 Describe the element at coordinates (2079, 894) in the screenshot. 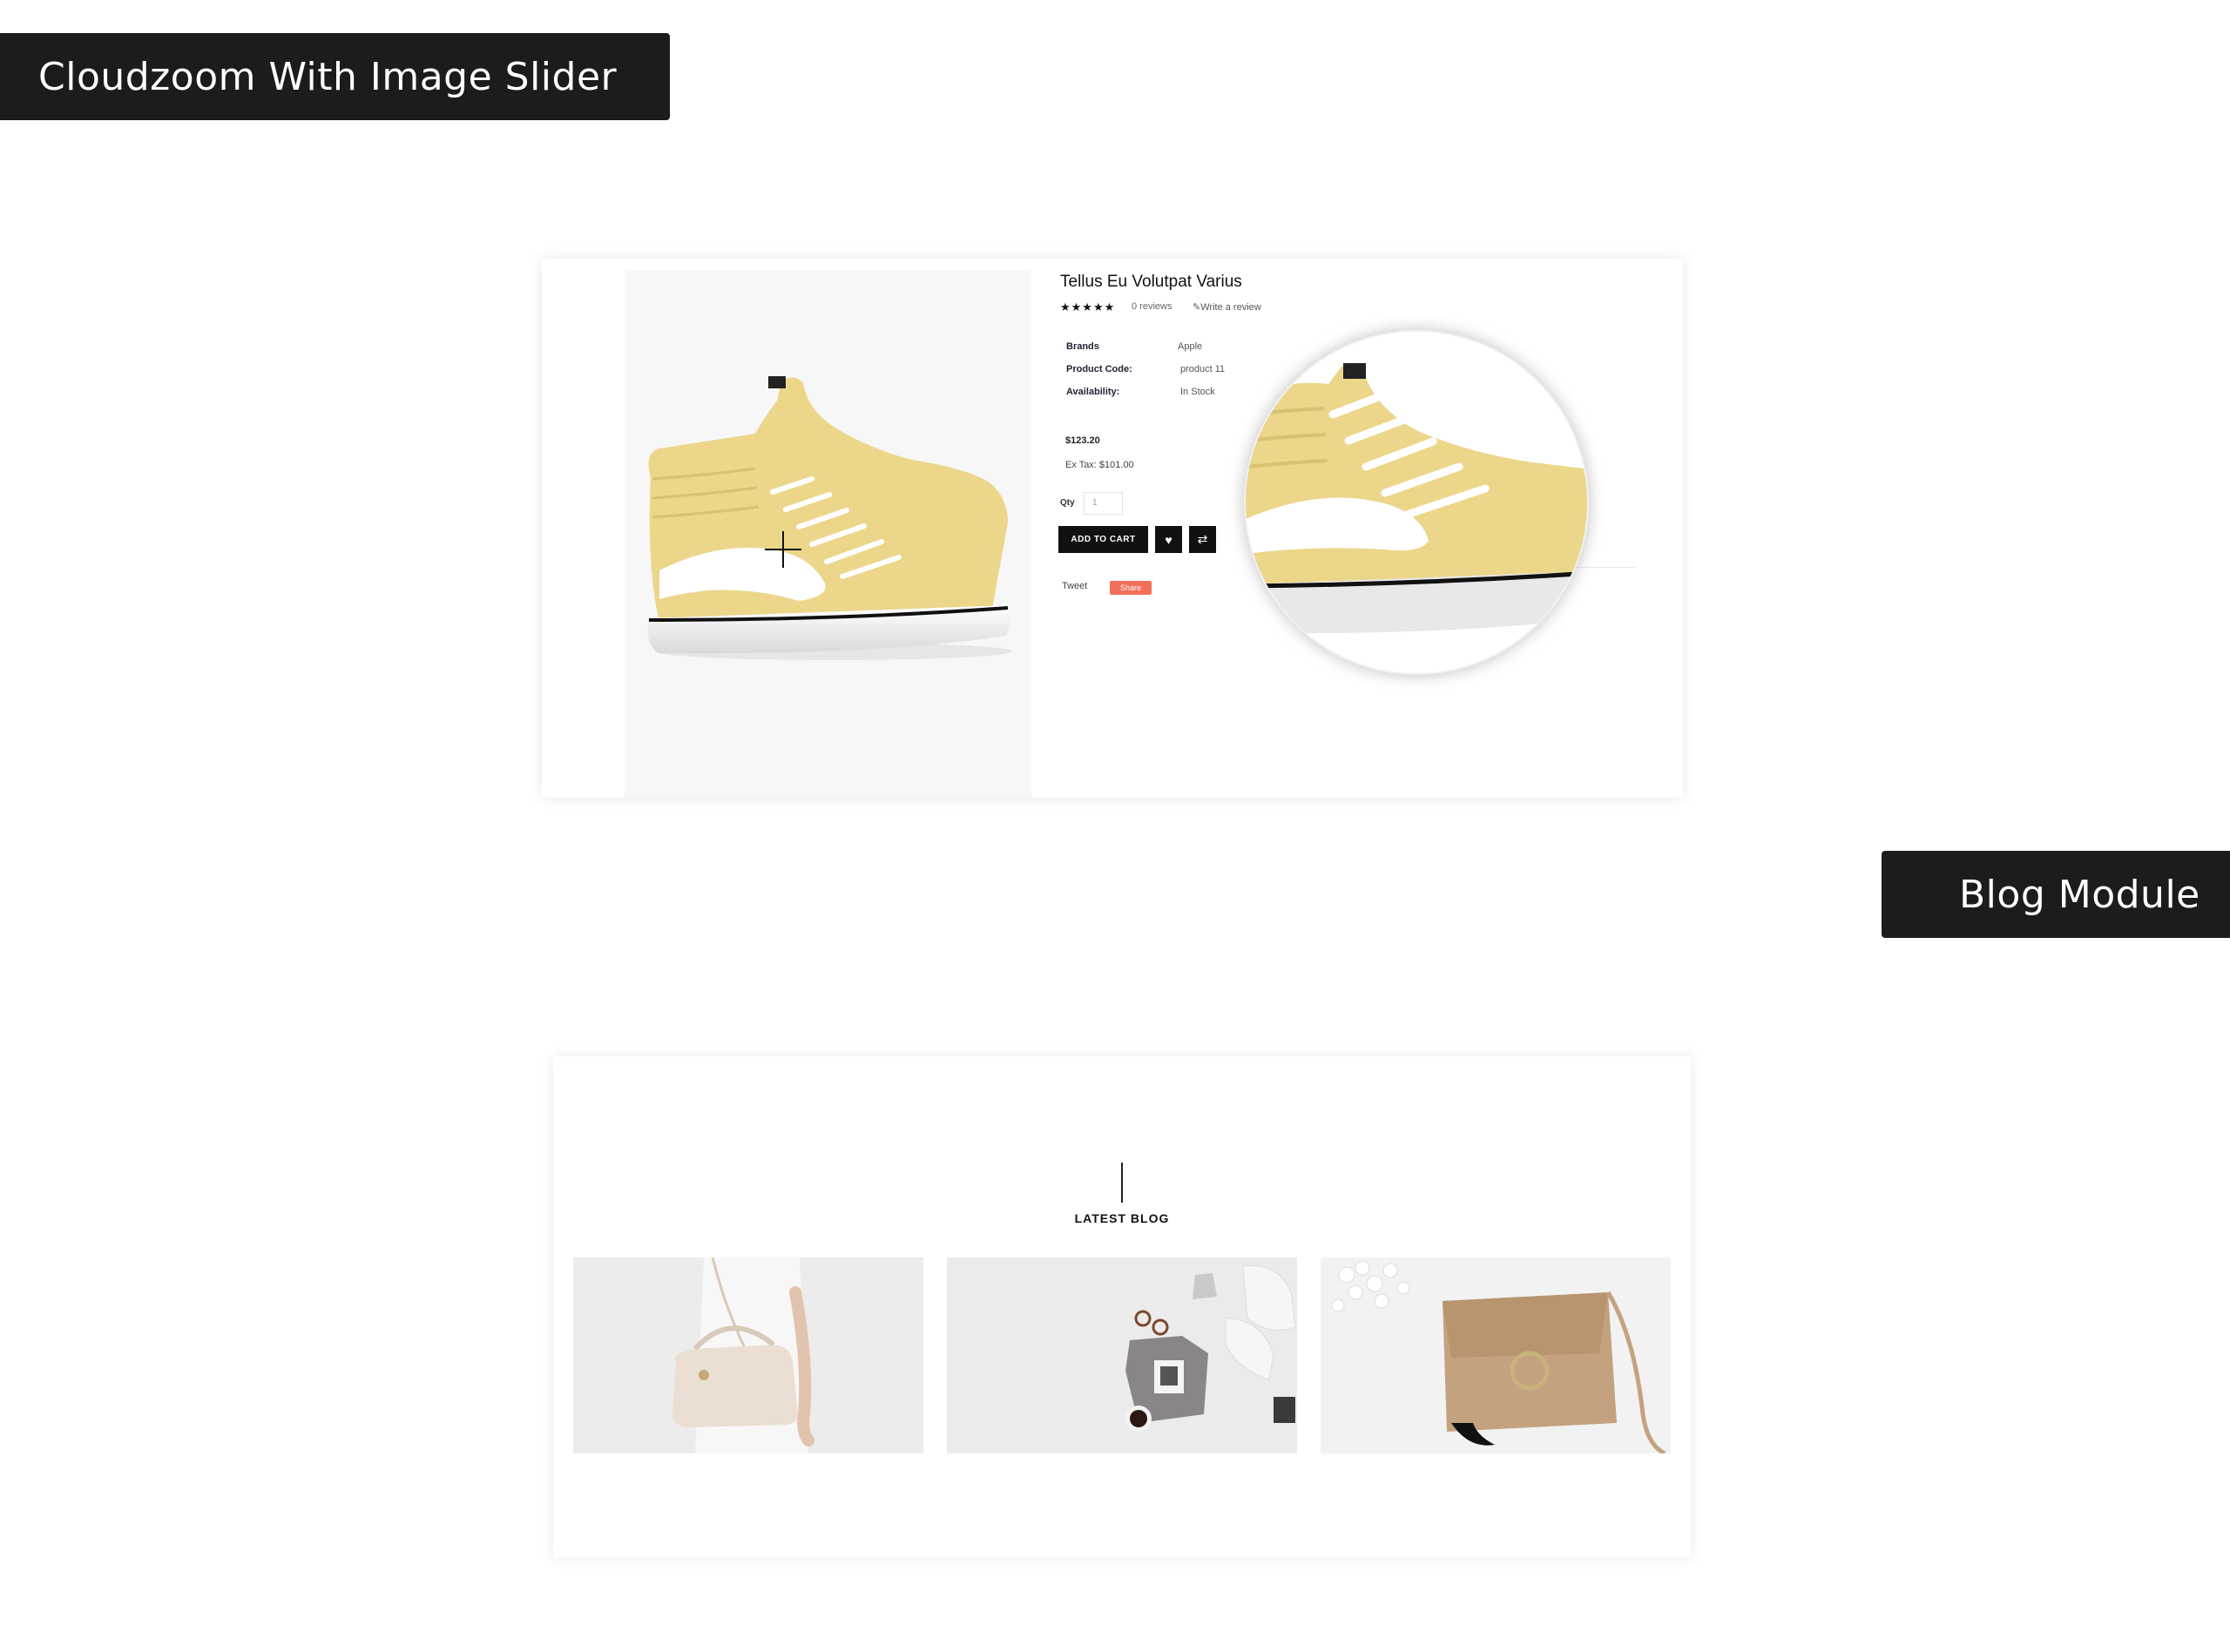

I see `banner-title: Blog Module` at that location.